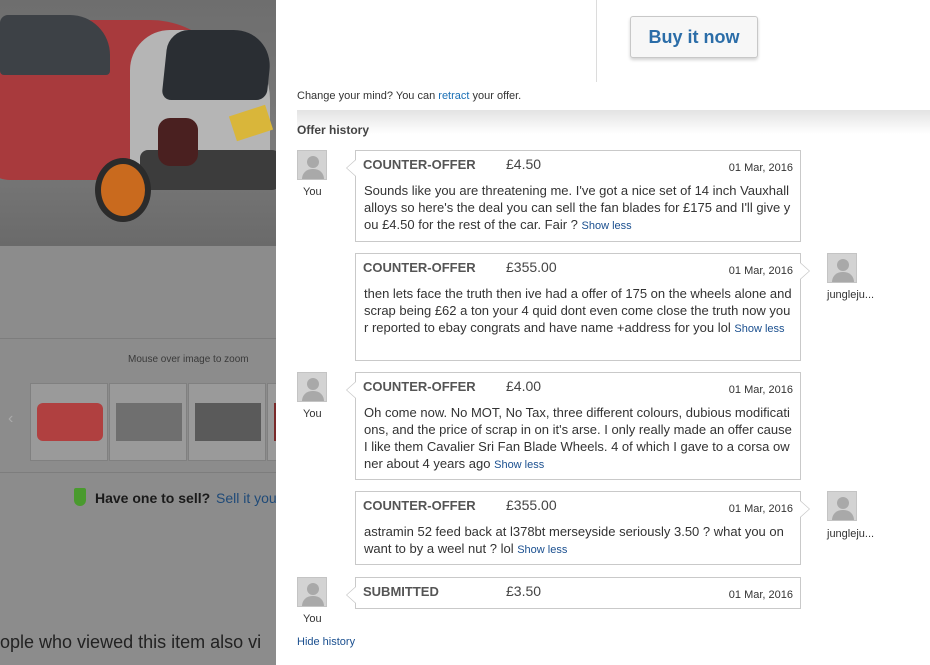  Describe the element at coordinates (495, 96) in the screenshot. I see `retract-suffix: your offer.` at that location.